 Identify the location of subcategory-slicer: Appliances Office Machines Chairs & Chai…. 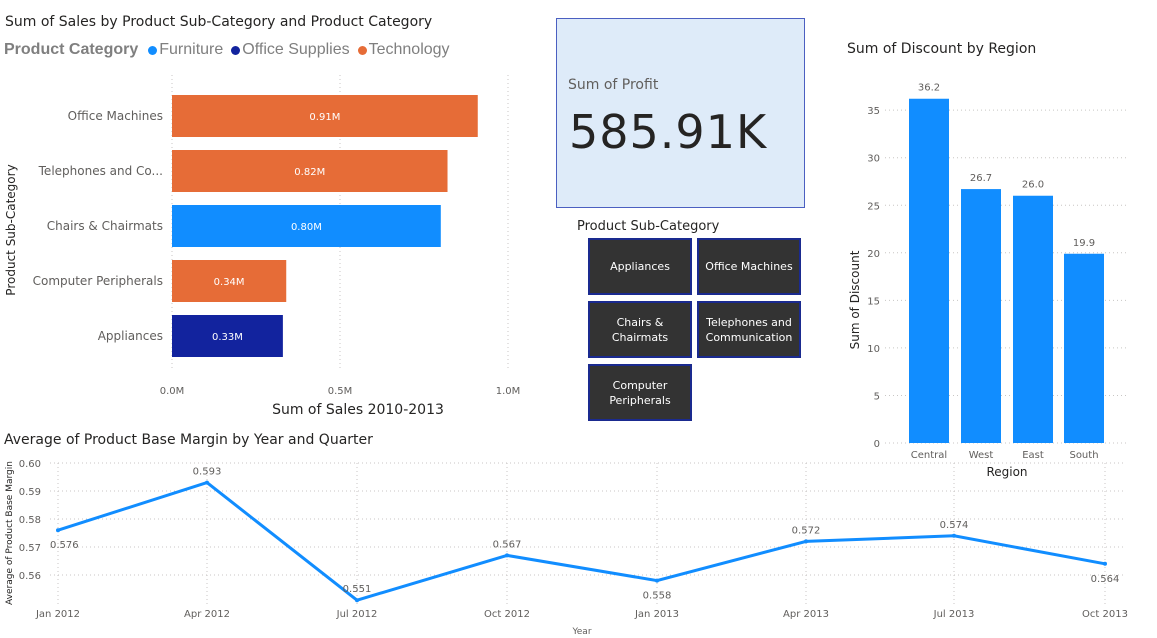
(698, 333).